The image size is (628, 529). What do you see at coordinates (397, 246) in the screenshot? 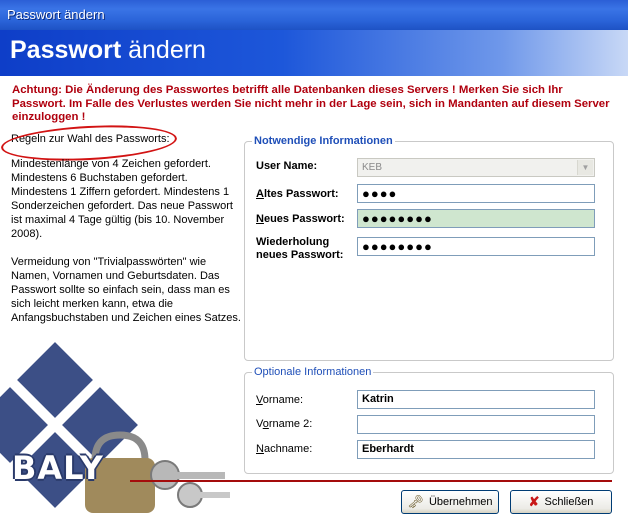
I see `repeat-password-mask: ●●●●●●●●` at bounding box center [397, 246].